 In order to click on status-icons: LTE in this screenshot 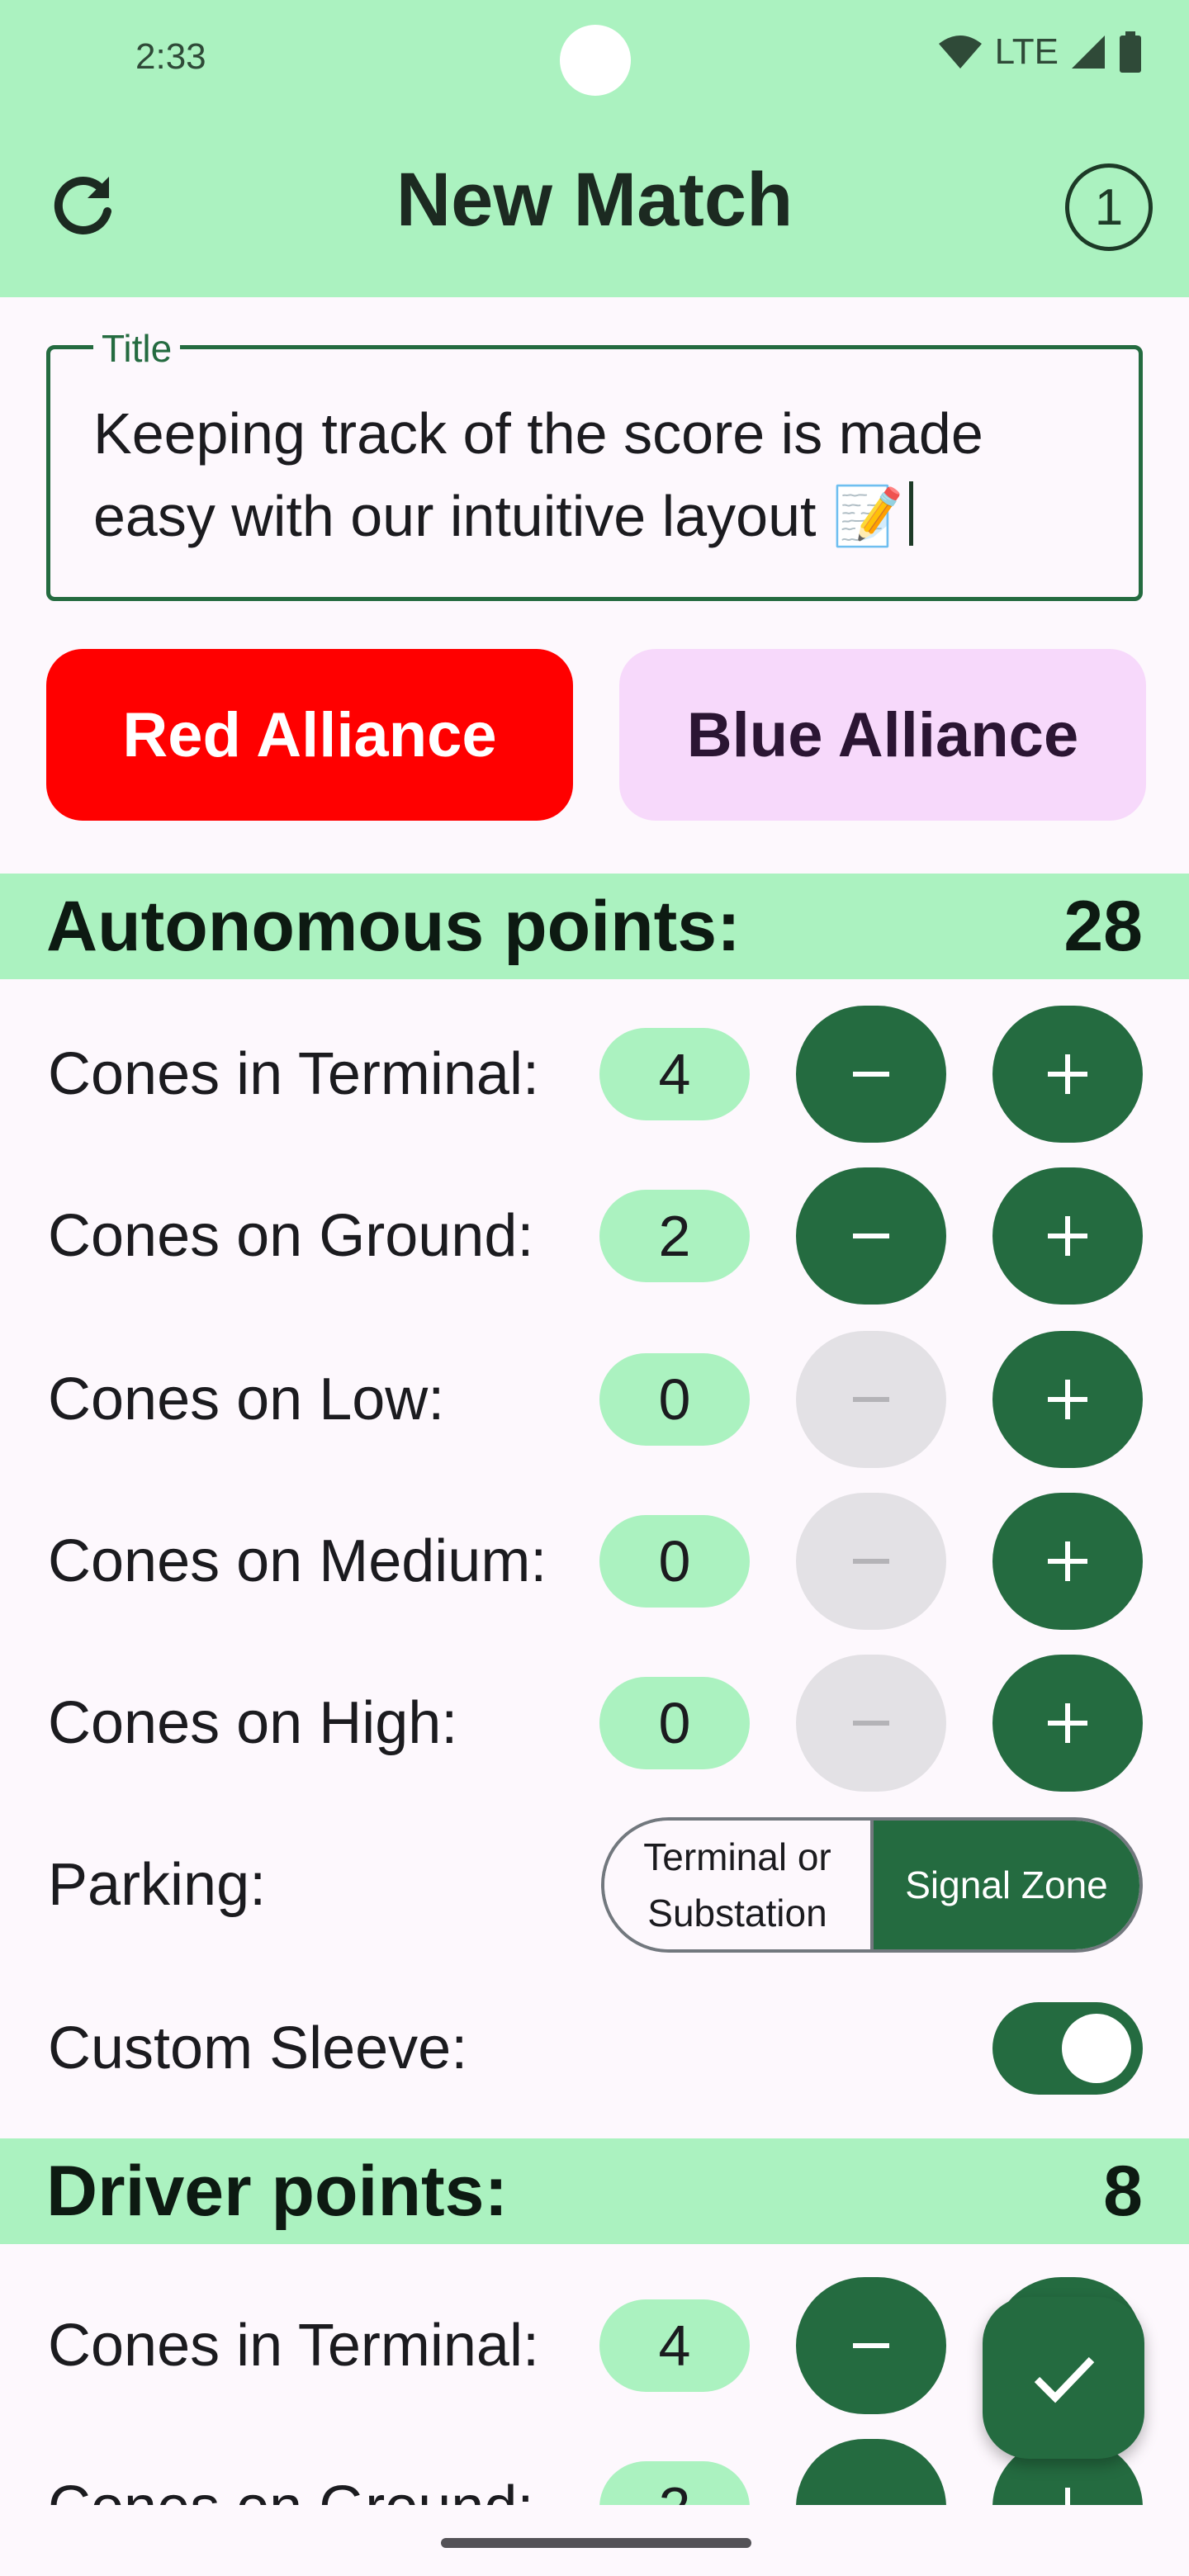, I will do `click(1040, 52)`.